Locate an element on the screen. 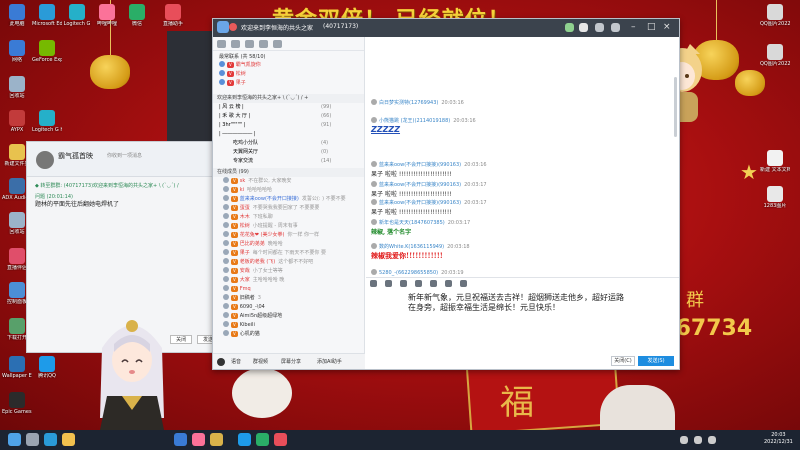 The height and width of the screenshot is (450, 800). emoji-icon is located at coordinates (373, 283).